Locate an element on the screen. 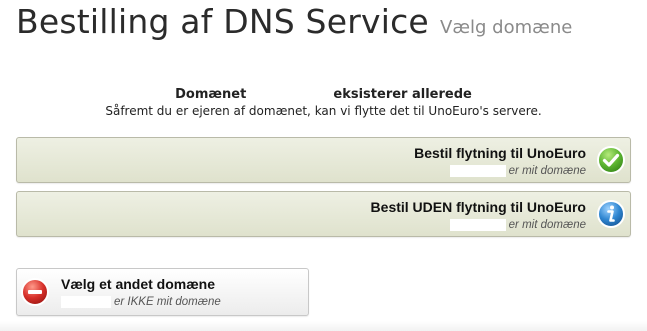 The height and width of the screenshot is (331, 647). order-without-move-subtext-label: er mit domæne is located at coordinates (547, 225).